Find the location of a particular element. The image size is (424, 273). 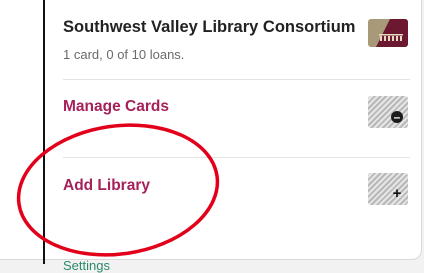

library-name: Southwest Valley Library Consortium is located at coordinates (209, 27).